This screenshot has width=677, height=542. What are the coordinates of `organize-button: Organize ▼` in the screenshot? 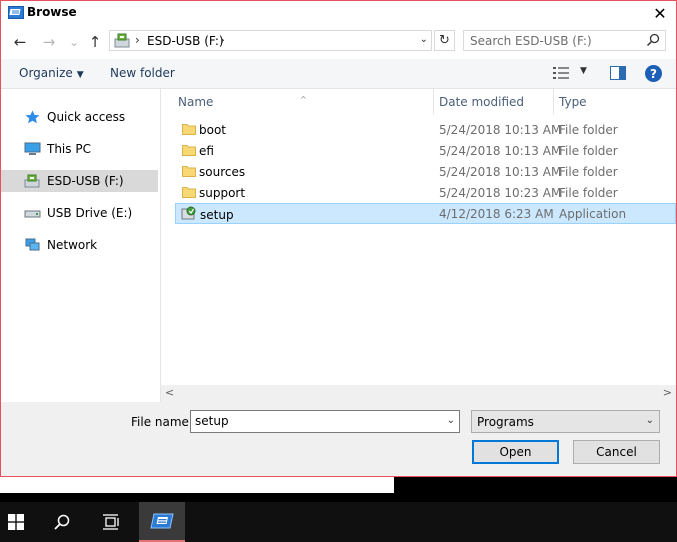 It's located at (51, 73).